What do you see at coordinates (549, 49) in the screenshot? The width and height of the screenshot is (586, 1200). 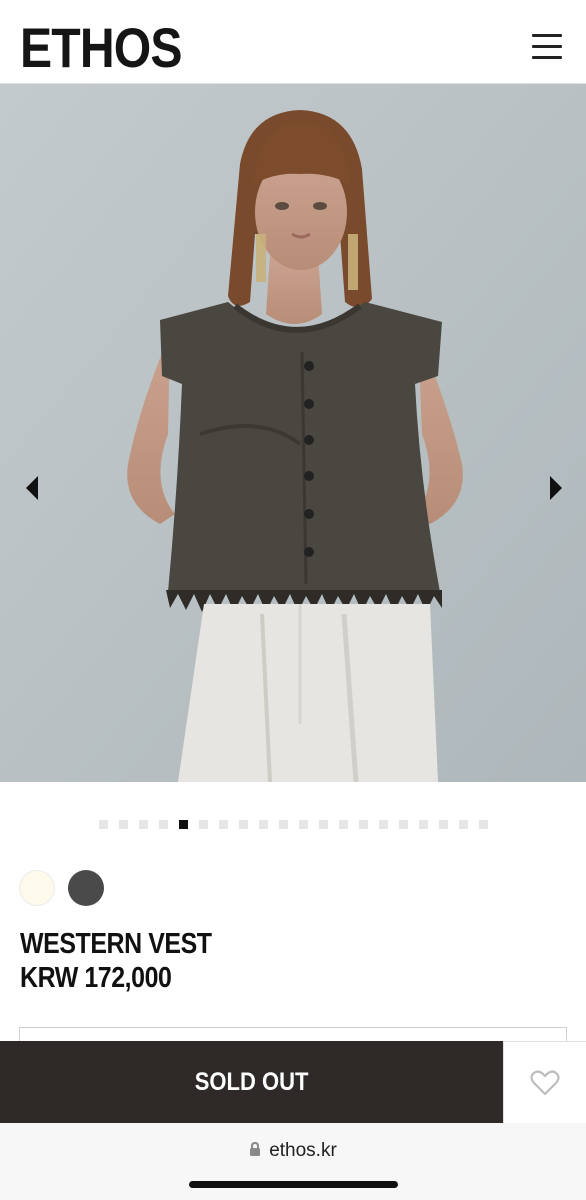 I see `hamburger-menu-icon` at bounding box center [549, 49].